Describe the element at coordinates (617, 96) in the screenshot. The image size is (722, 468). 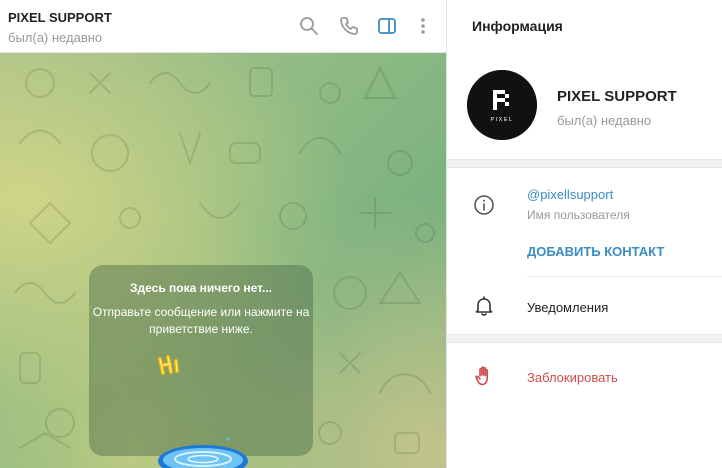
I see `profile-name: PIXEL SUPPORT` at that location.